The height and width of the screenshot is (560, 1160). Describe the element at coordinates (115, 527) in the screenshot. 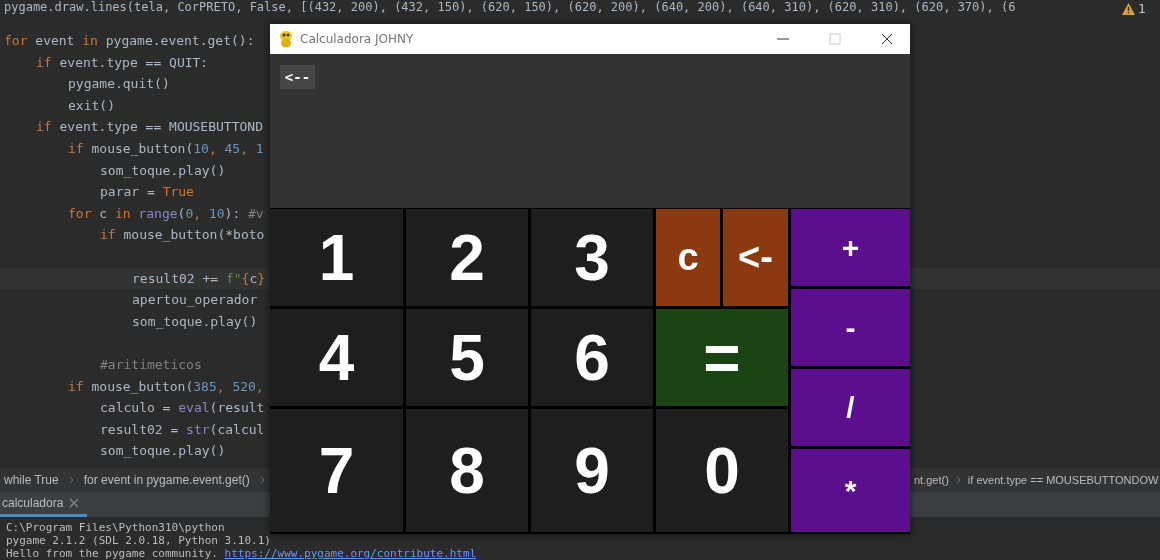

I see `terminal-line: C:\Program Files\Python310\python` at that location.